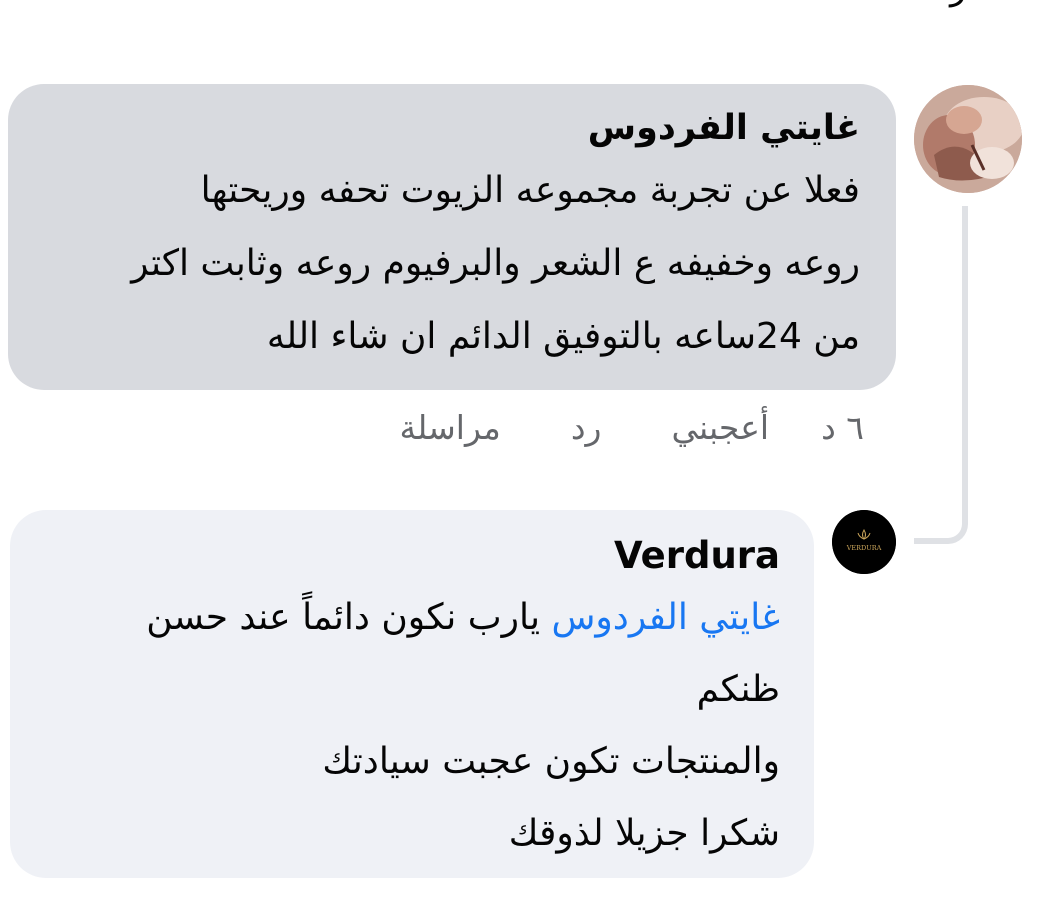 The height and width of the screenshot is (905, 1052). I want to click on comment-actions: ٦ د أعجبني رد مراسلة, so click(632, 427).